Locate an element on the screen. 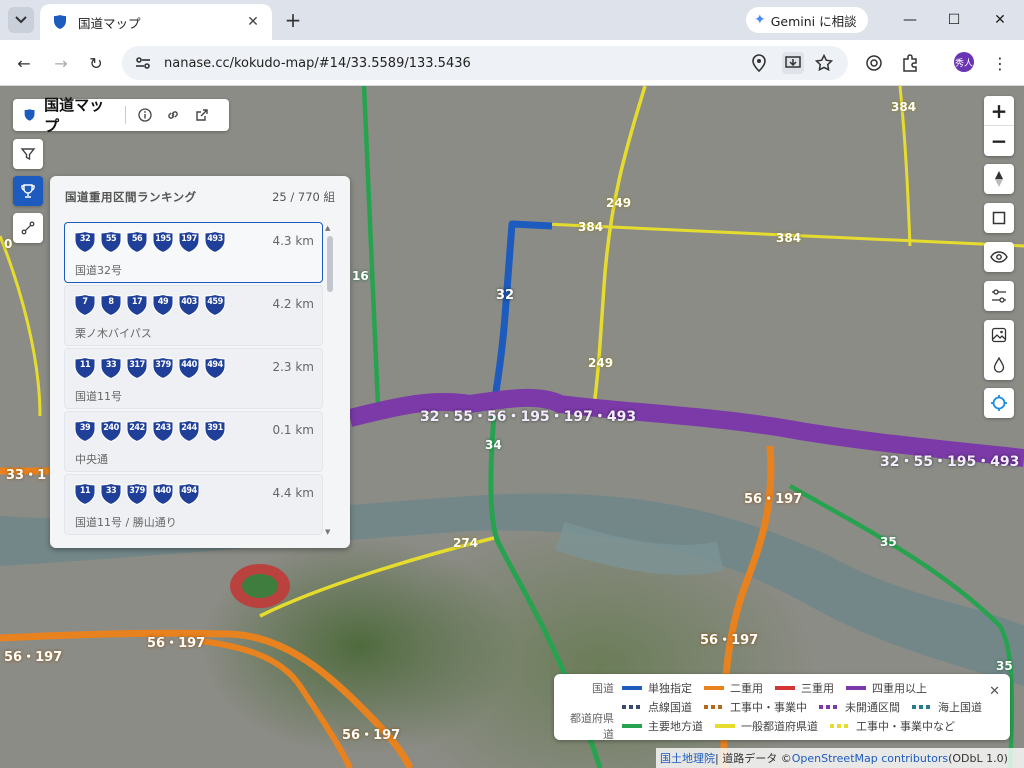  filter-icon is located at coordinates (28, 154).